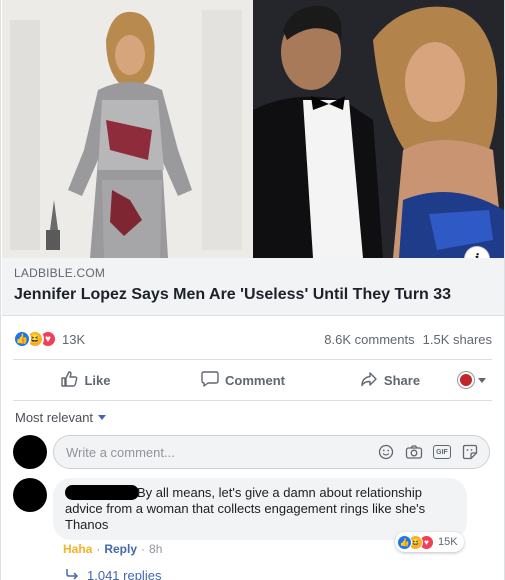  I want to click on commenter-avatar, so click(30, 495).